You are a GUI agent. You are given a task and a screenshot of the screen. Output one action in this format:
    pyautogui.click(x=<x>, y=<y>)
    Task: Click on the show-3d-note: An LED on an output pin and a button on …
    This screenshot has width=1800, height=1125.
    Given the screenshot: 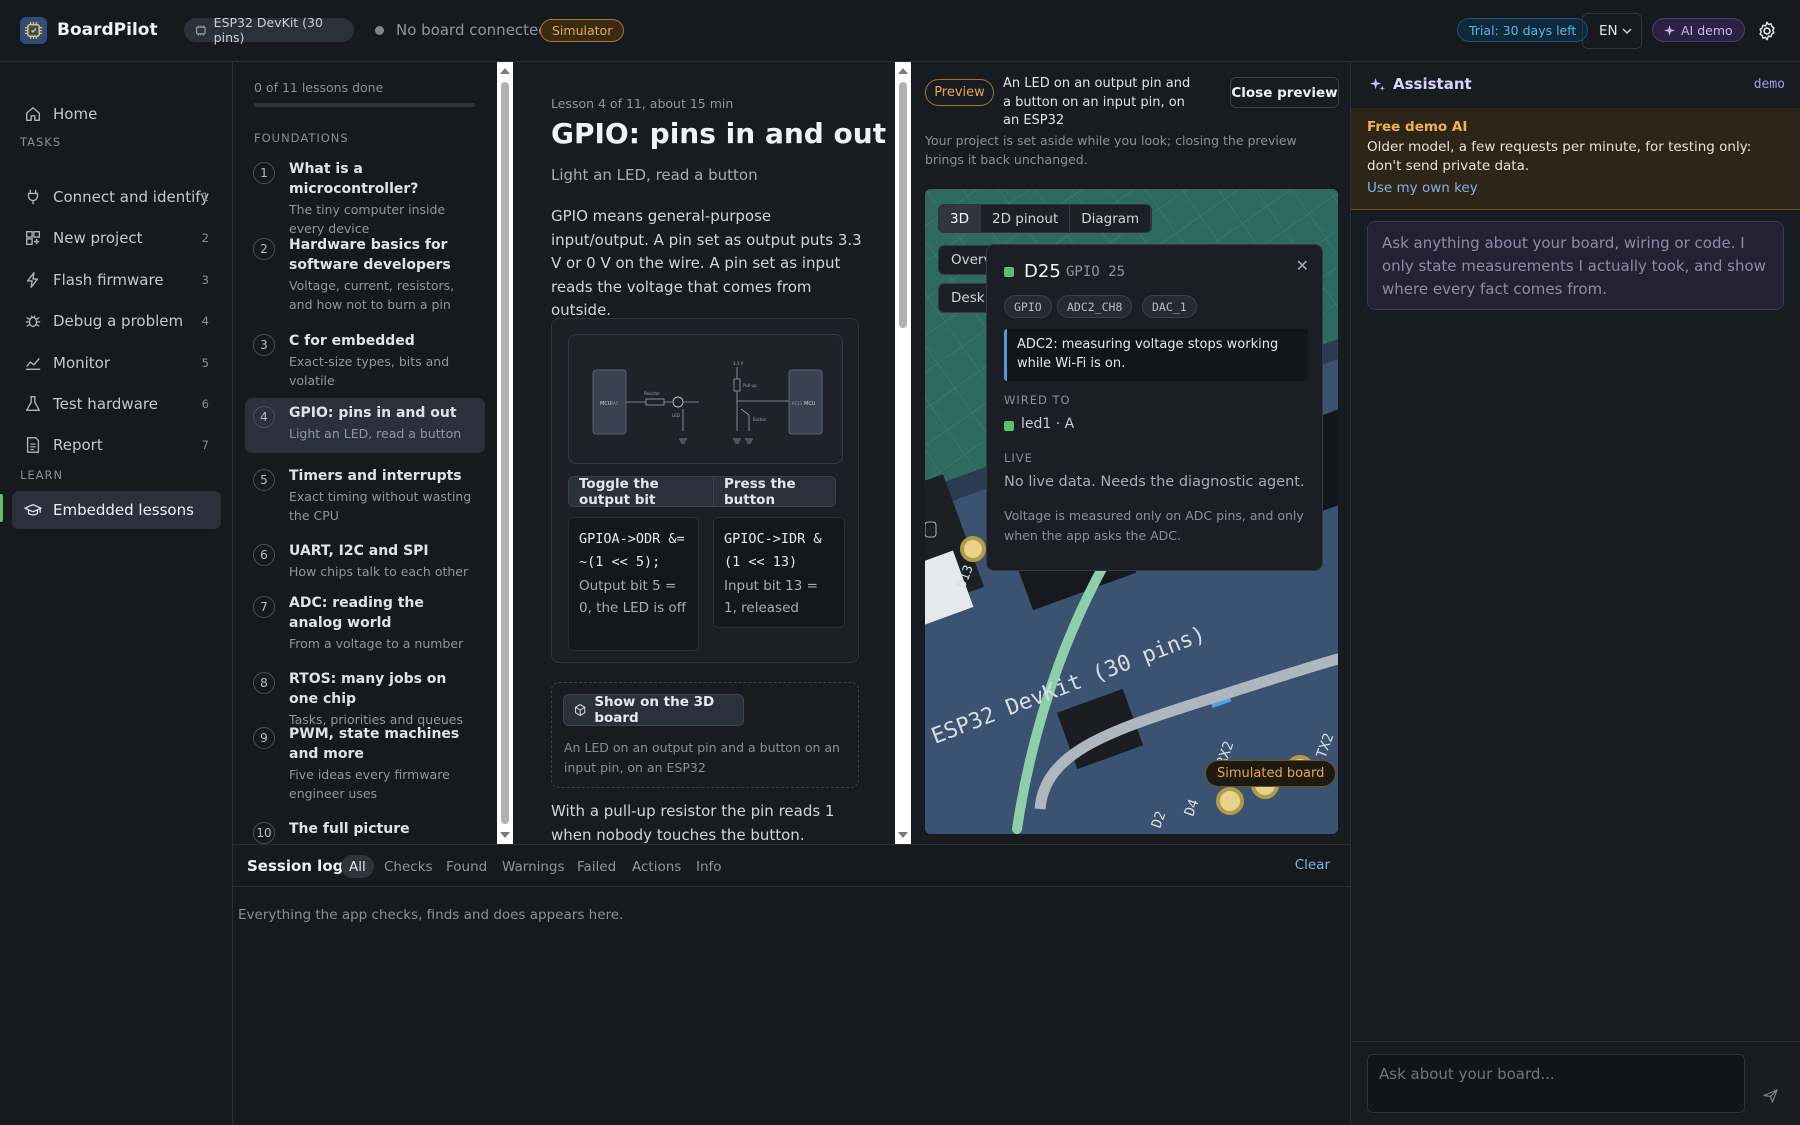 What is the action you would take?
    pyautogui.click(x=702, y=757)
    